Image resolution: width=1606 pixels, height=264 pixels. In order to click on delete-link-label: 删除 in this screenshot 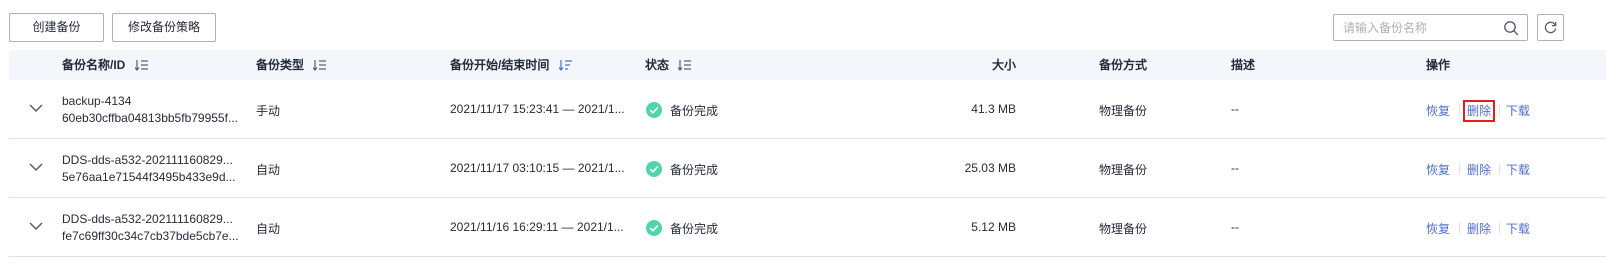, I will do `click(1479, 111)`.